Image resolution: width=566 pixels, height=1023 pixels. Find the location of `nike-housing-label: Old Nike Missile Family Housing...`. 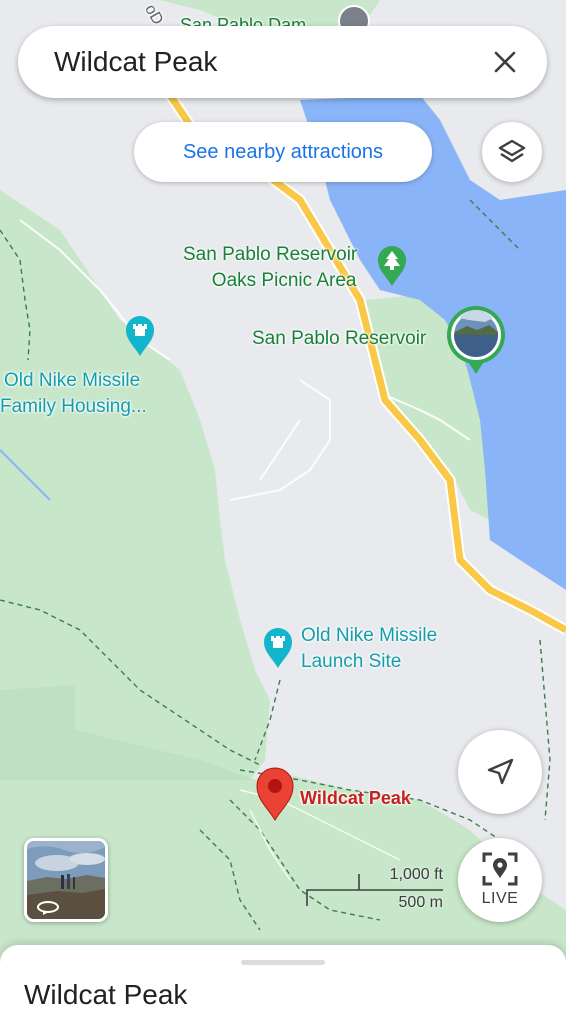

nike-housing-label: Old Nike Missile Family Housing... is located at coordinates (73, 394).